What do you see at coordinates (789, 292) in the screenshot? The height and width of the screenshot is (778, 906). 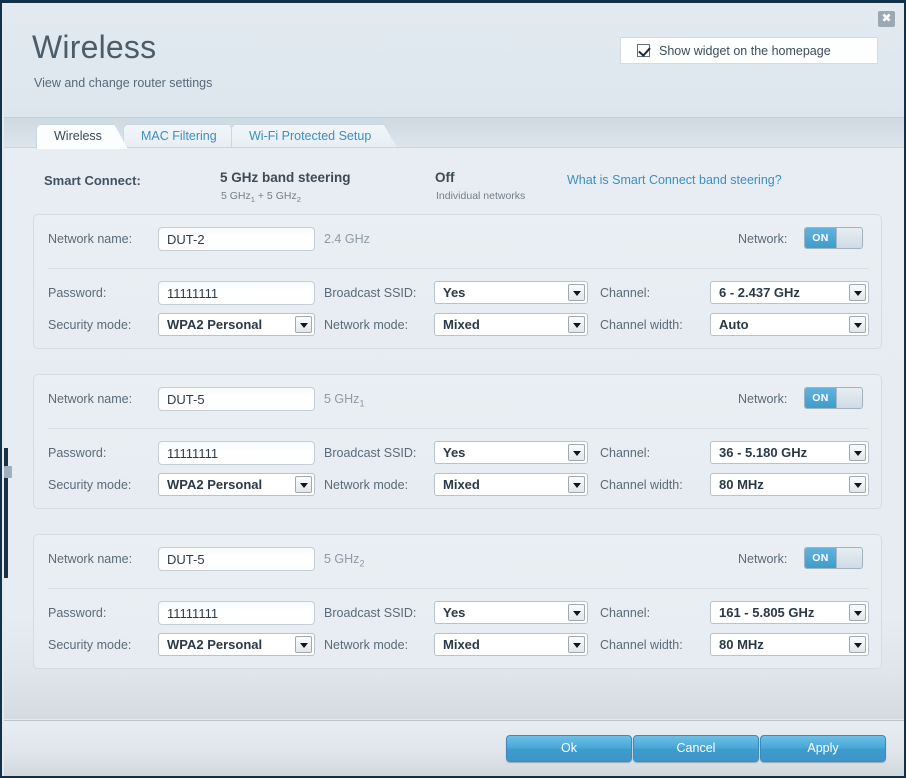 I see `channel-select: 6 - 2.437 GHz` at bounding box center [789, 292].